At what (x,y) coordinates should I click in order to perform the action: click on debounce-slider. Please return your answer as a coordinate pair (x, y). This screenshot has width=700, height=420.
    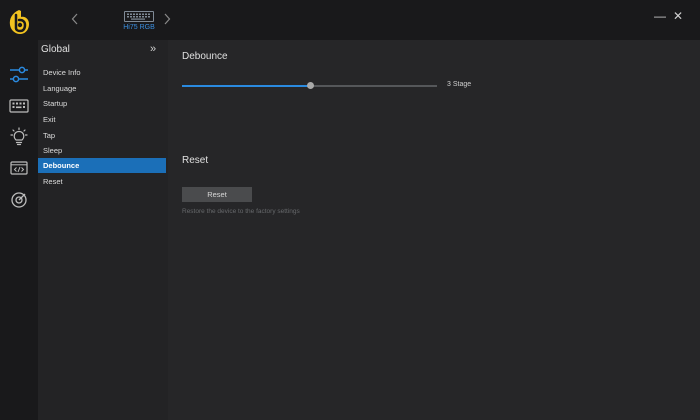
    Looking at the image, I should click on (309, 85).